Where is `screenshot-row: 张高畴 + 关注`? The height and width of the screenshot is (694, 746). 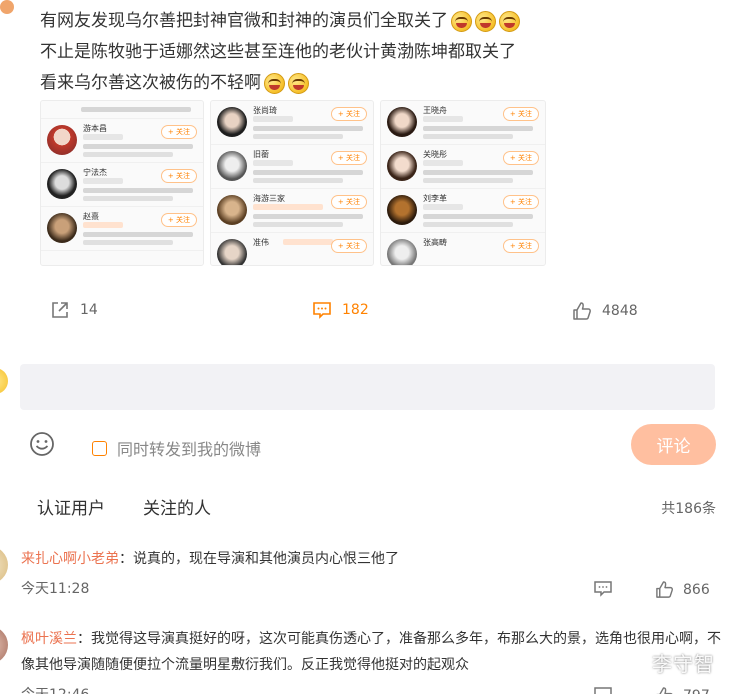 screenshot-row: 张高畴 + 关注 is located at coordinates (463, 249).